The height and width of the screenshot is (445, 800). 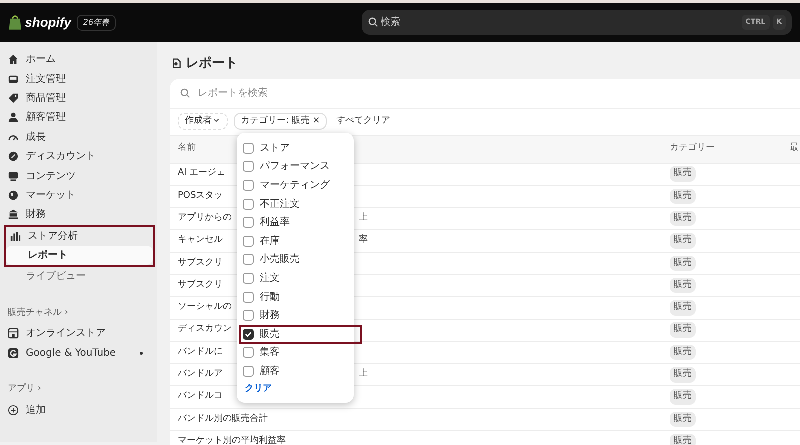 What do you see at coordinates (13, 98) in the screenshot?
I see `tag-icon` at bounding box center [13, 98].